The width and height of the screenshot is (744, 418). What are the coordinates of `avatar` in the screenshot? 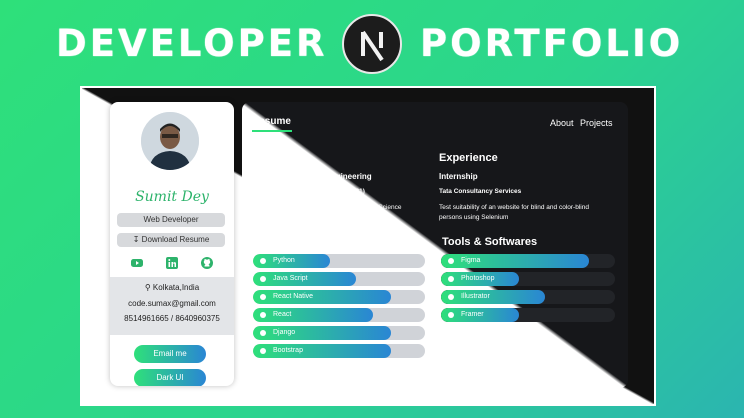 It's located at (170, 141).